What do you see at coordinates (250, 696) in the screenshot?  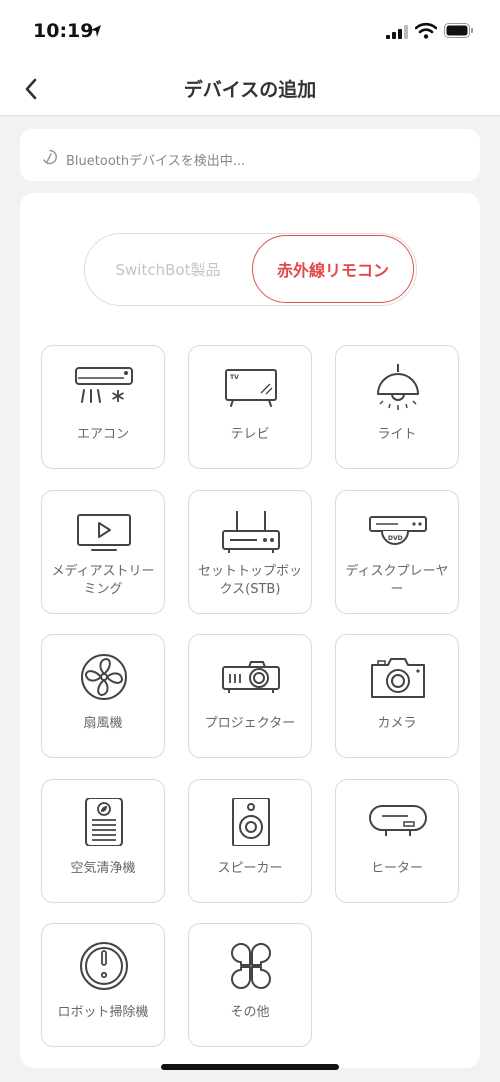 I see `device-tile-projector: プロジェクター` at bounding box center [250, 696].